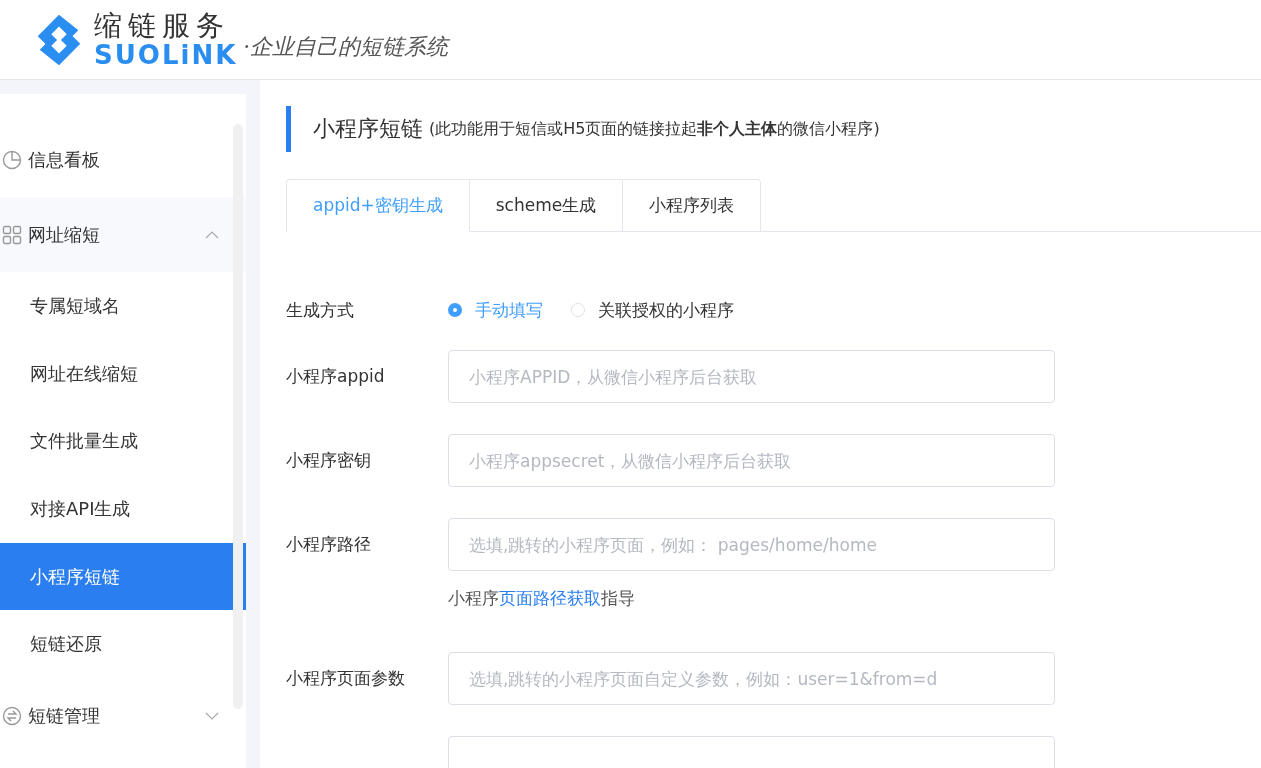  What do you see at coordinates (12, 159) in the screenshot?
I see `pie-chart-icon` at bounding box center [12, 159].